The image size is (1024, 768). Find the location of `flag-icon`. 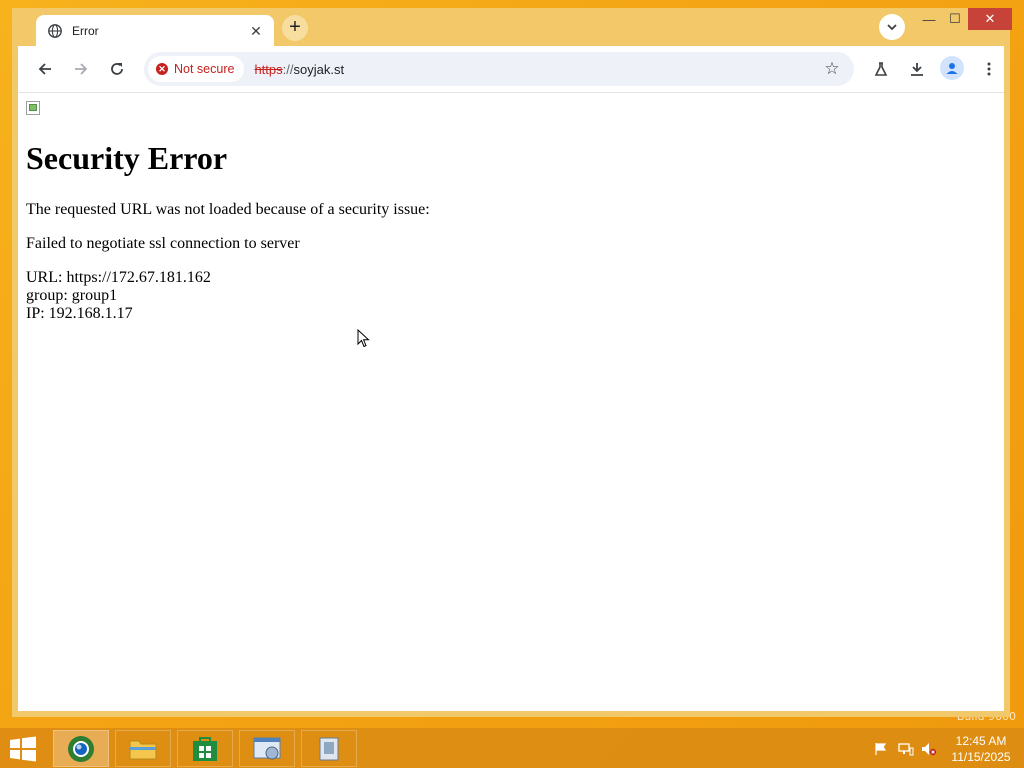

flag-icon is located at coordinates (881, 749).